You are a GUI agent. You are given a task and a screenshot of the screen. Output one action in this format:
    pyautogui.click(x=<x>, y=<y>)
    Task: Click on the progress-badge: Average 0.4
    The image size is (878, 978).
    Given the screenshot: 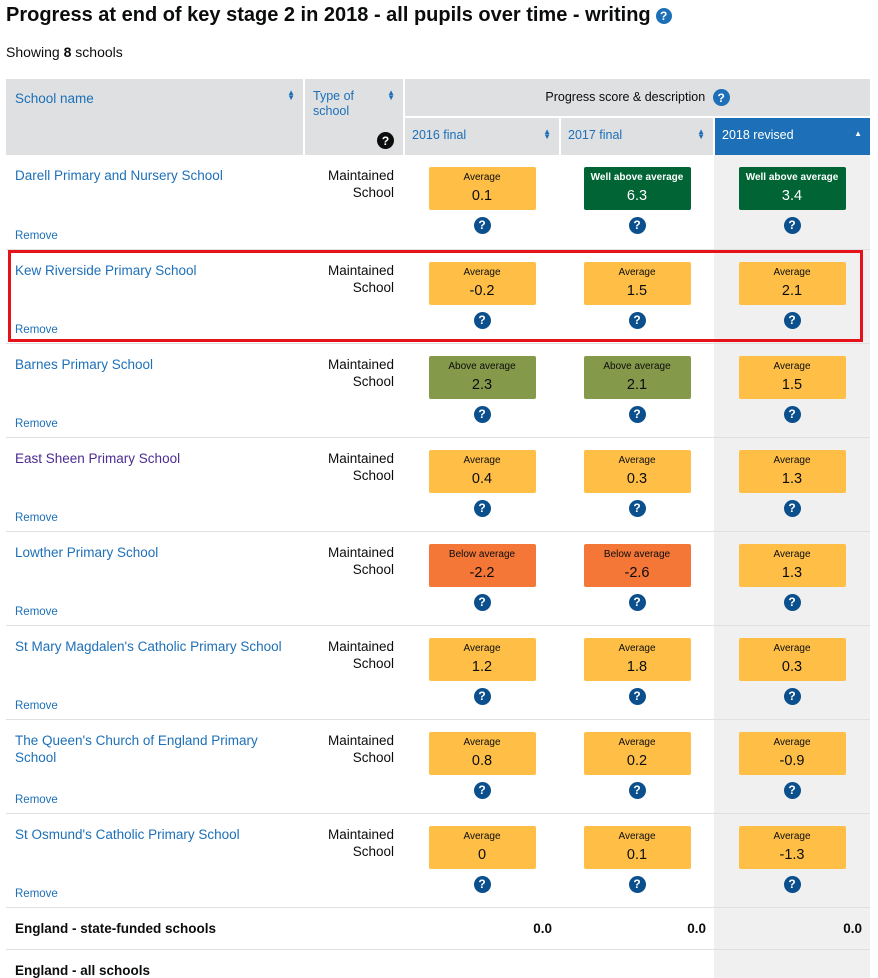 What is the action you would take?
    pyautogui.click(x=482, y=471)
    